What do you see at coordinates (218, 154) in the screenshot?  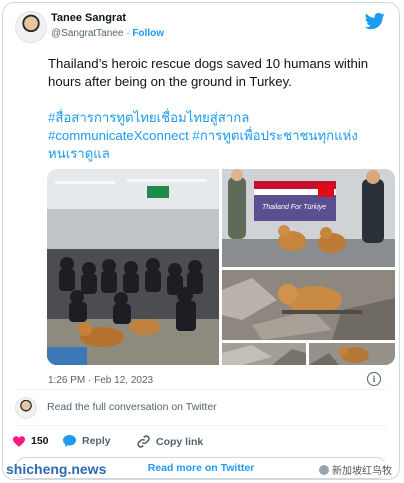 I see `hashtag-line: หนเราดูแล` at bounding box center [218, 154].